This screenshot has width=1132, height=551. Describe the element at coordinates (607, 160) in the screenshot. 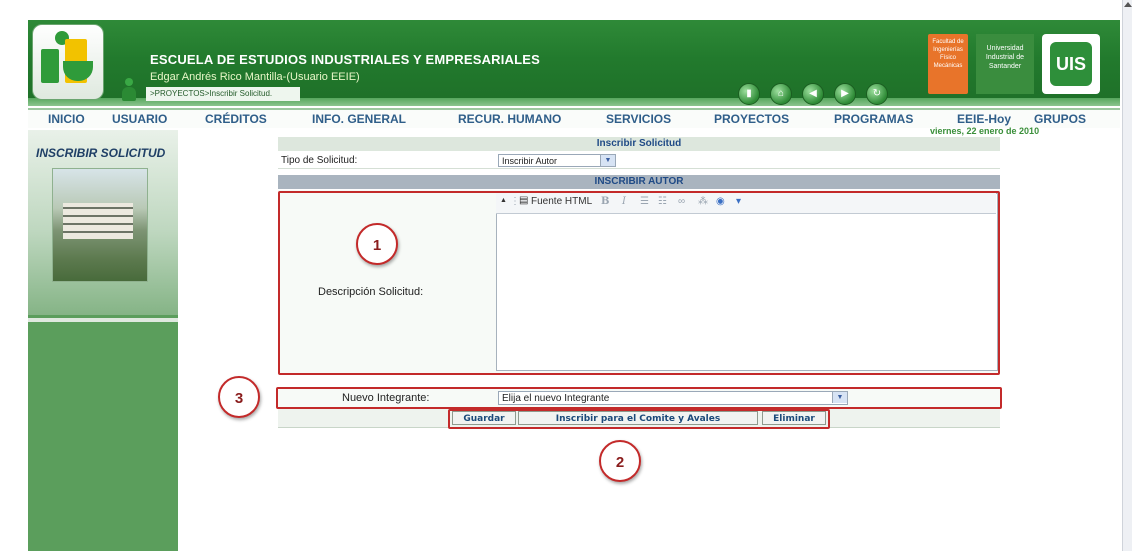

I see `chevron-down-icon: ▼` at that location.